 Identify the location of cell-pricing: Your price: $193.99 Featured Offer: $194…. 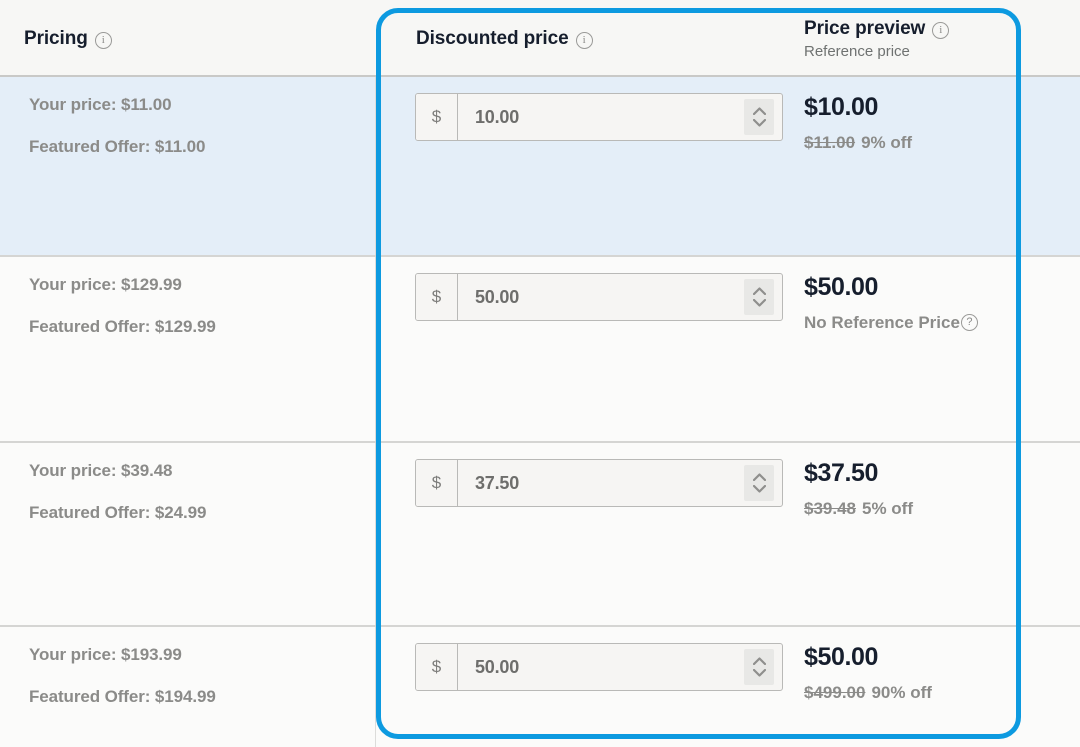
(188, 687).